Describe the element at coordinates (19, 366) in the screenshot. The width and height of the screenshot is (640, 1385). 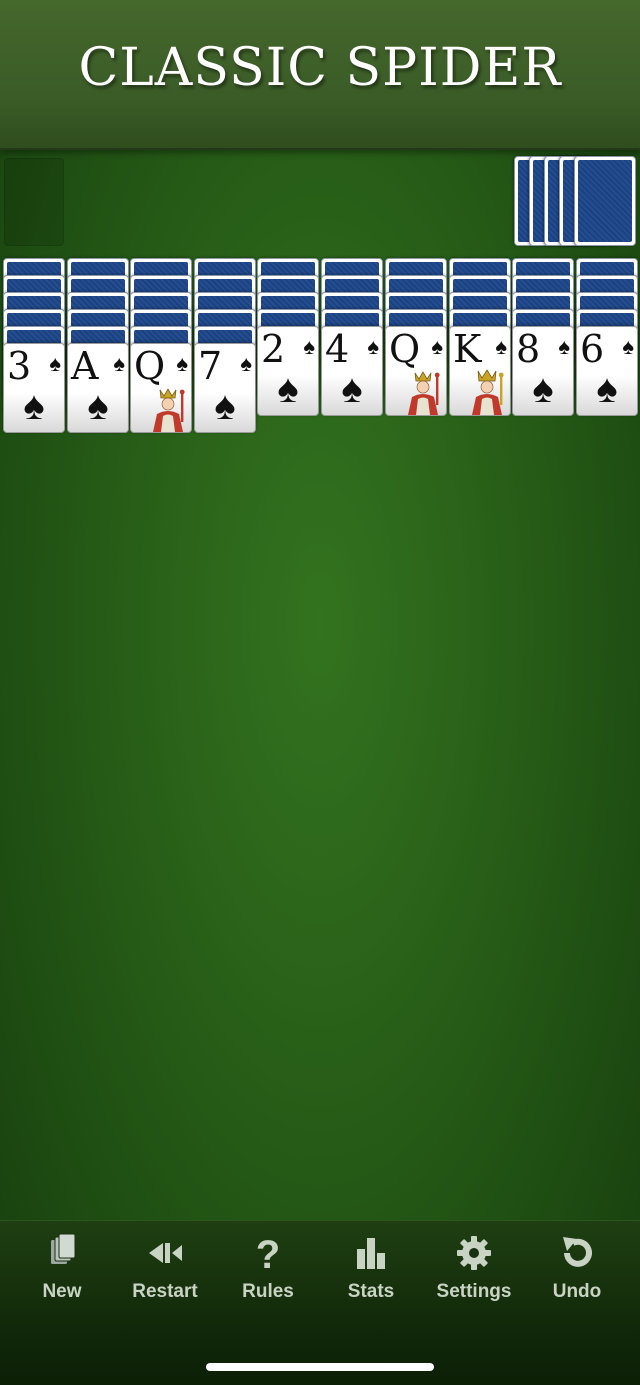
I see `card-rank: 3` at that location.